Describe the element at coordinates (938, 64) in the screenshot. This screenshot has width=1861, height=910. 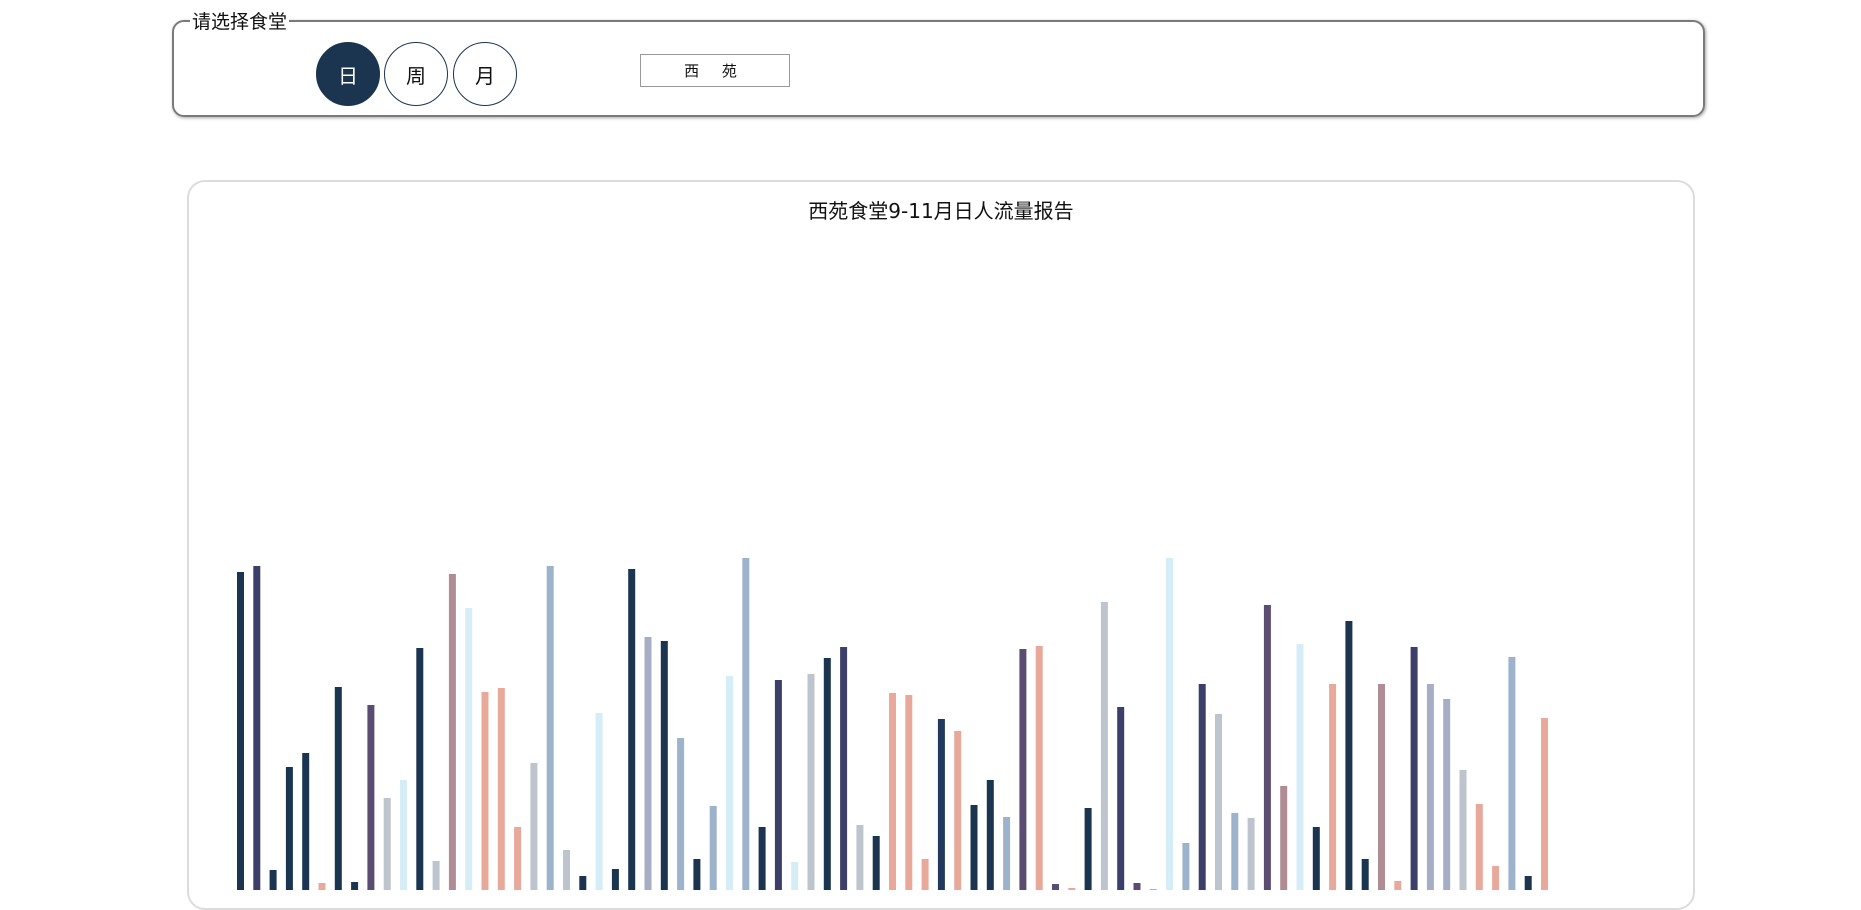
I see `canteen-filter-panel: 请选择食堂 日 周 月 西 苑` at that location.